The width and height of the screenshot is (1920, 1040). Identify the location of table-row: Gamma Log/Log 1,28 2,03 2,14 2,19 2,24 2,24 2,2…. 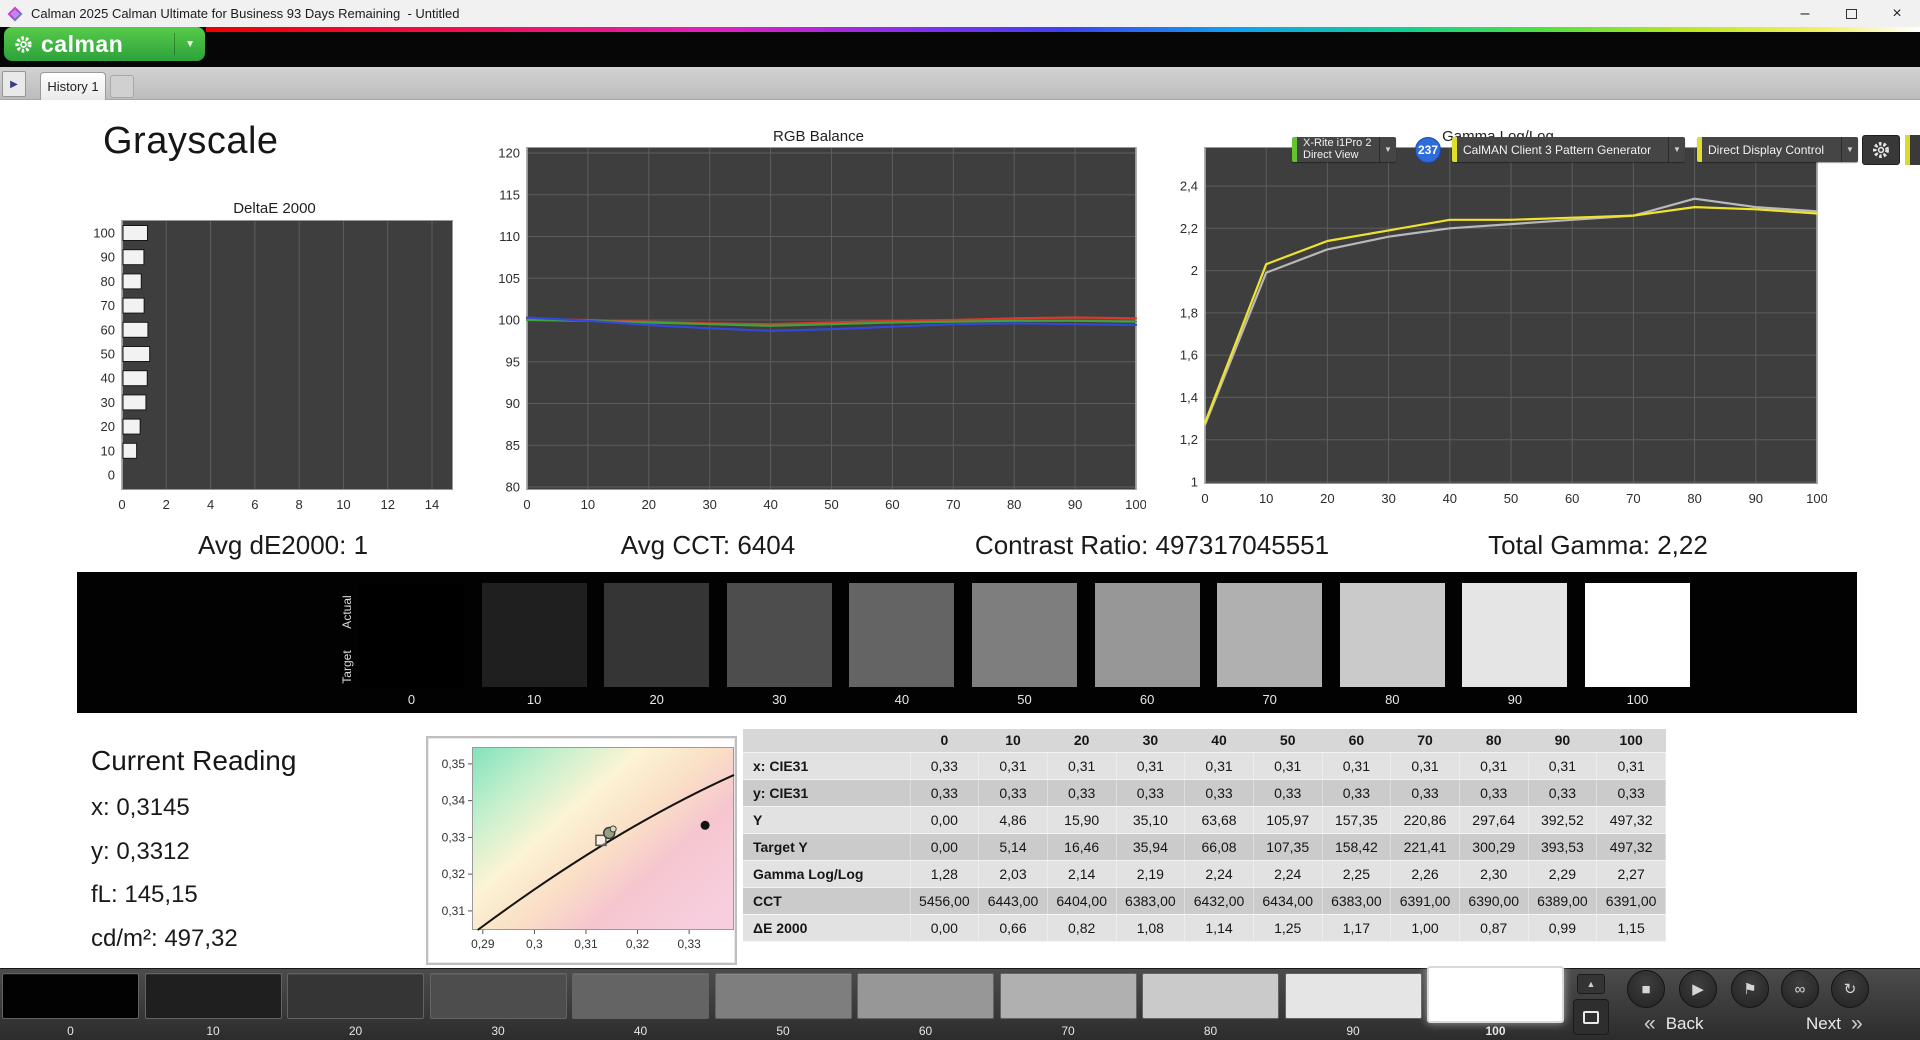
(1204, 874).